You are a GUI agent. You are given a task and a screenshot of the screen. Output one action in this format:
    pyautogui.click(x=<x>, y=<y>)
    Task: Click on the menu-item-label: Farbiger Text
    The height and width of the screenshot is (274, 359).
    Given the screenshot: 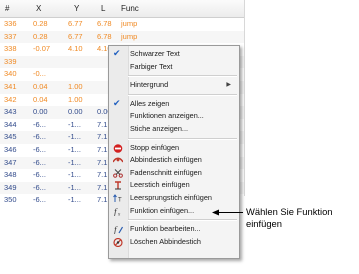 What is the action you would take?
    pyautogui.click(x=151, y=66)
    